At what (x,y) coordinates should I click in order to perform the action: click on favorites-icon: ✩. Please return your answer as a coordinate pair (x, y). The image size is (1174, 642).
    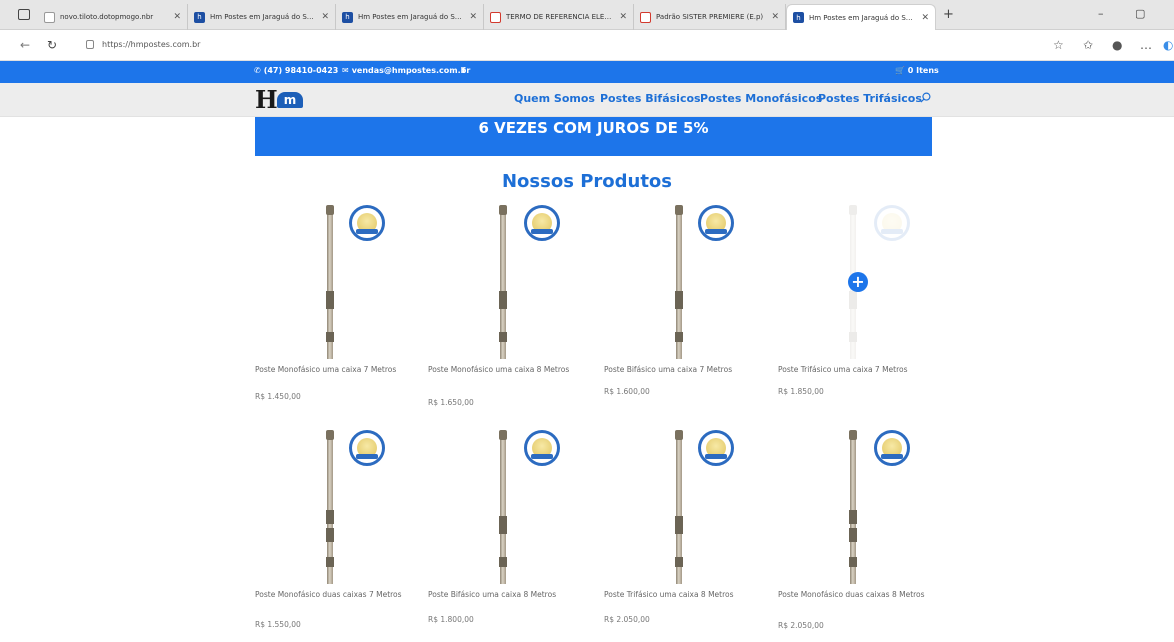
    Looking at the image, I should click on (1088, 45).